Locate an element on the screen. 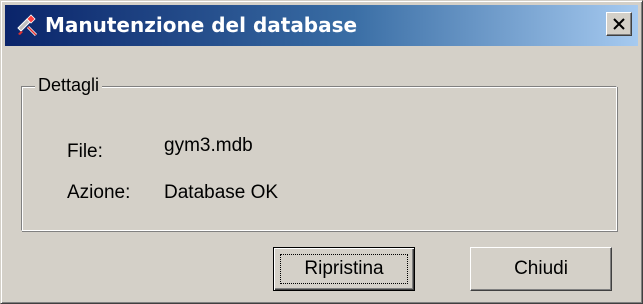 The height and width of the screenshot is (304, 643). restore-button: Ripristina is located at coordinates (344, 269).